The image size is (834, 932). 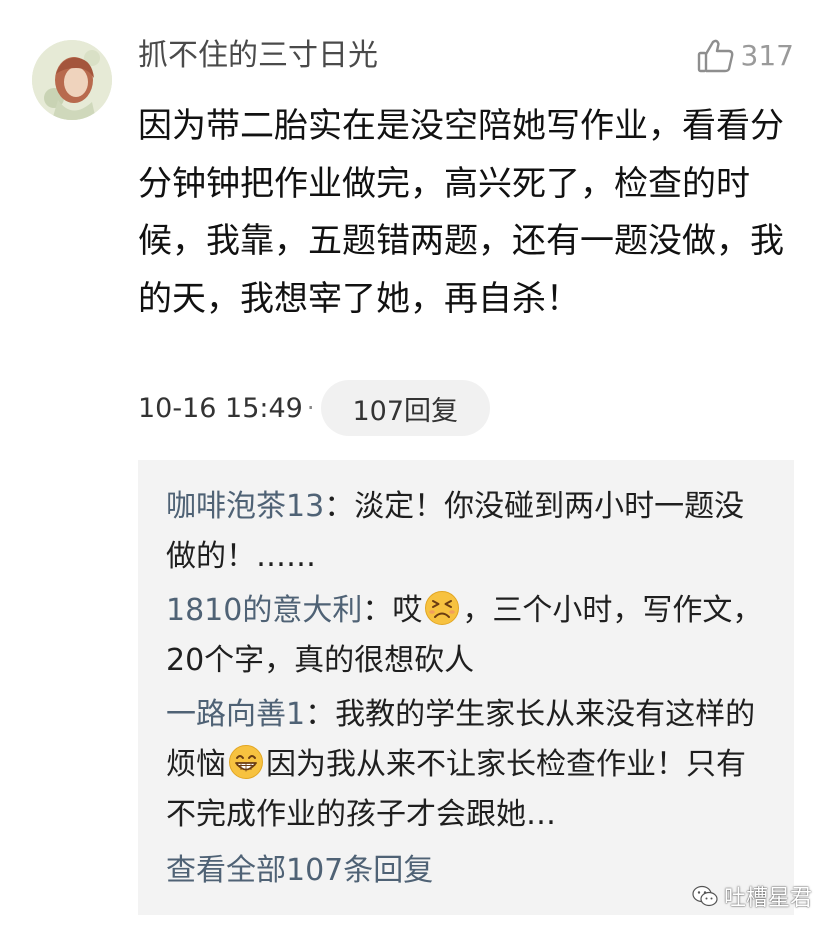 I want to click on timestamp: 10-16 15:49, so click(x=220, y=408).